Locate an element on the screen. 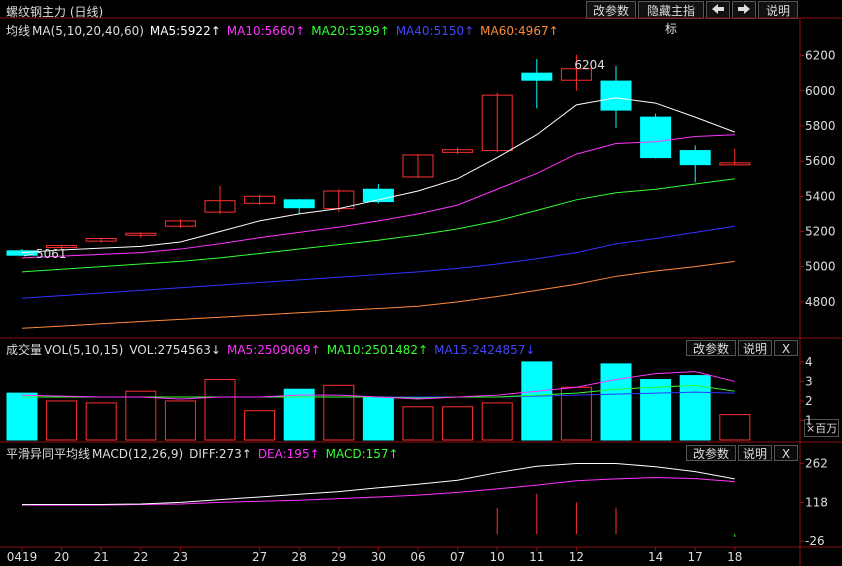 The image size is (842, 566). x-tick-label: 12 is located at coordinates (576, 557).